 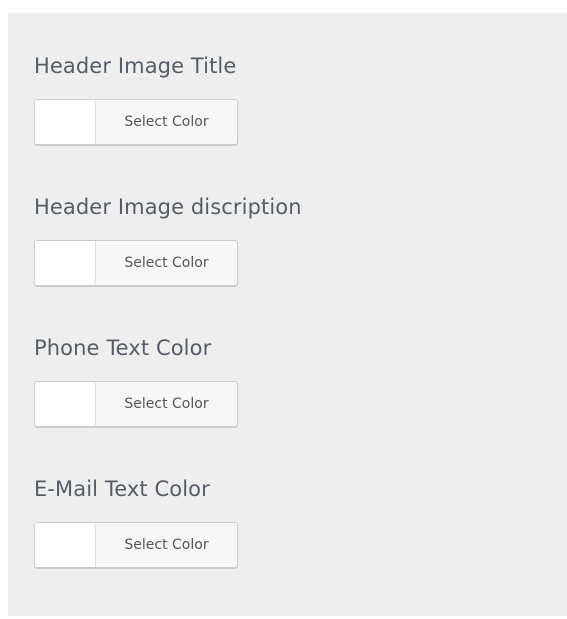 I want to click on section-header-image-title: Header Image Title Select Color, so click(x=136, y=99).